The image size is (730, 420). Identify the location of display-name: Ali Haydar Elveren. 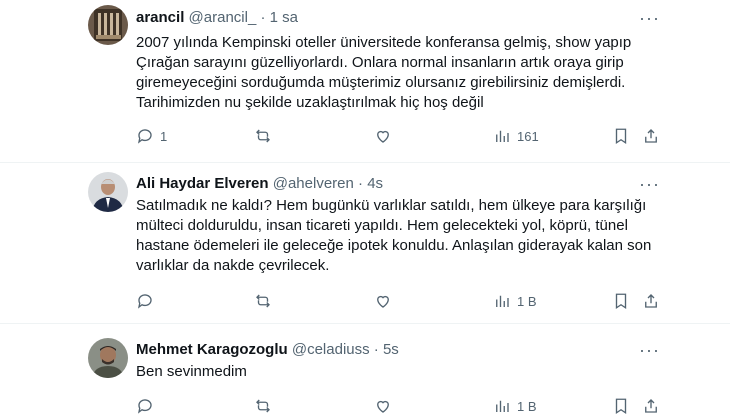
(202, 183).